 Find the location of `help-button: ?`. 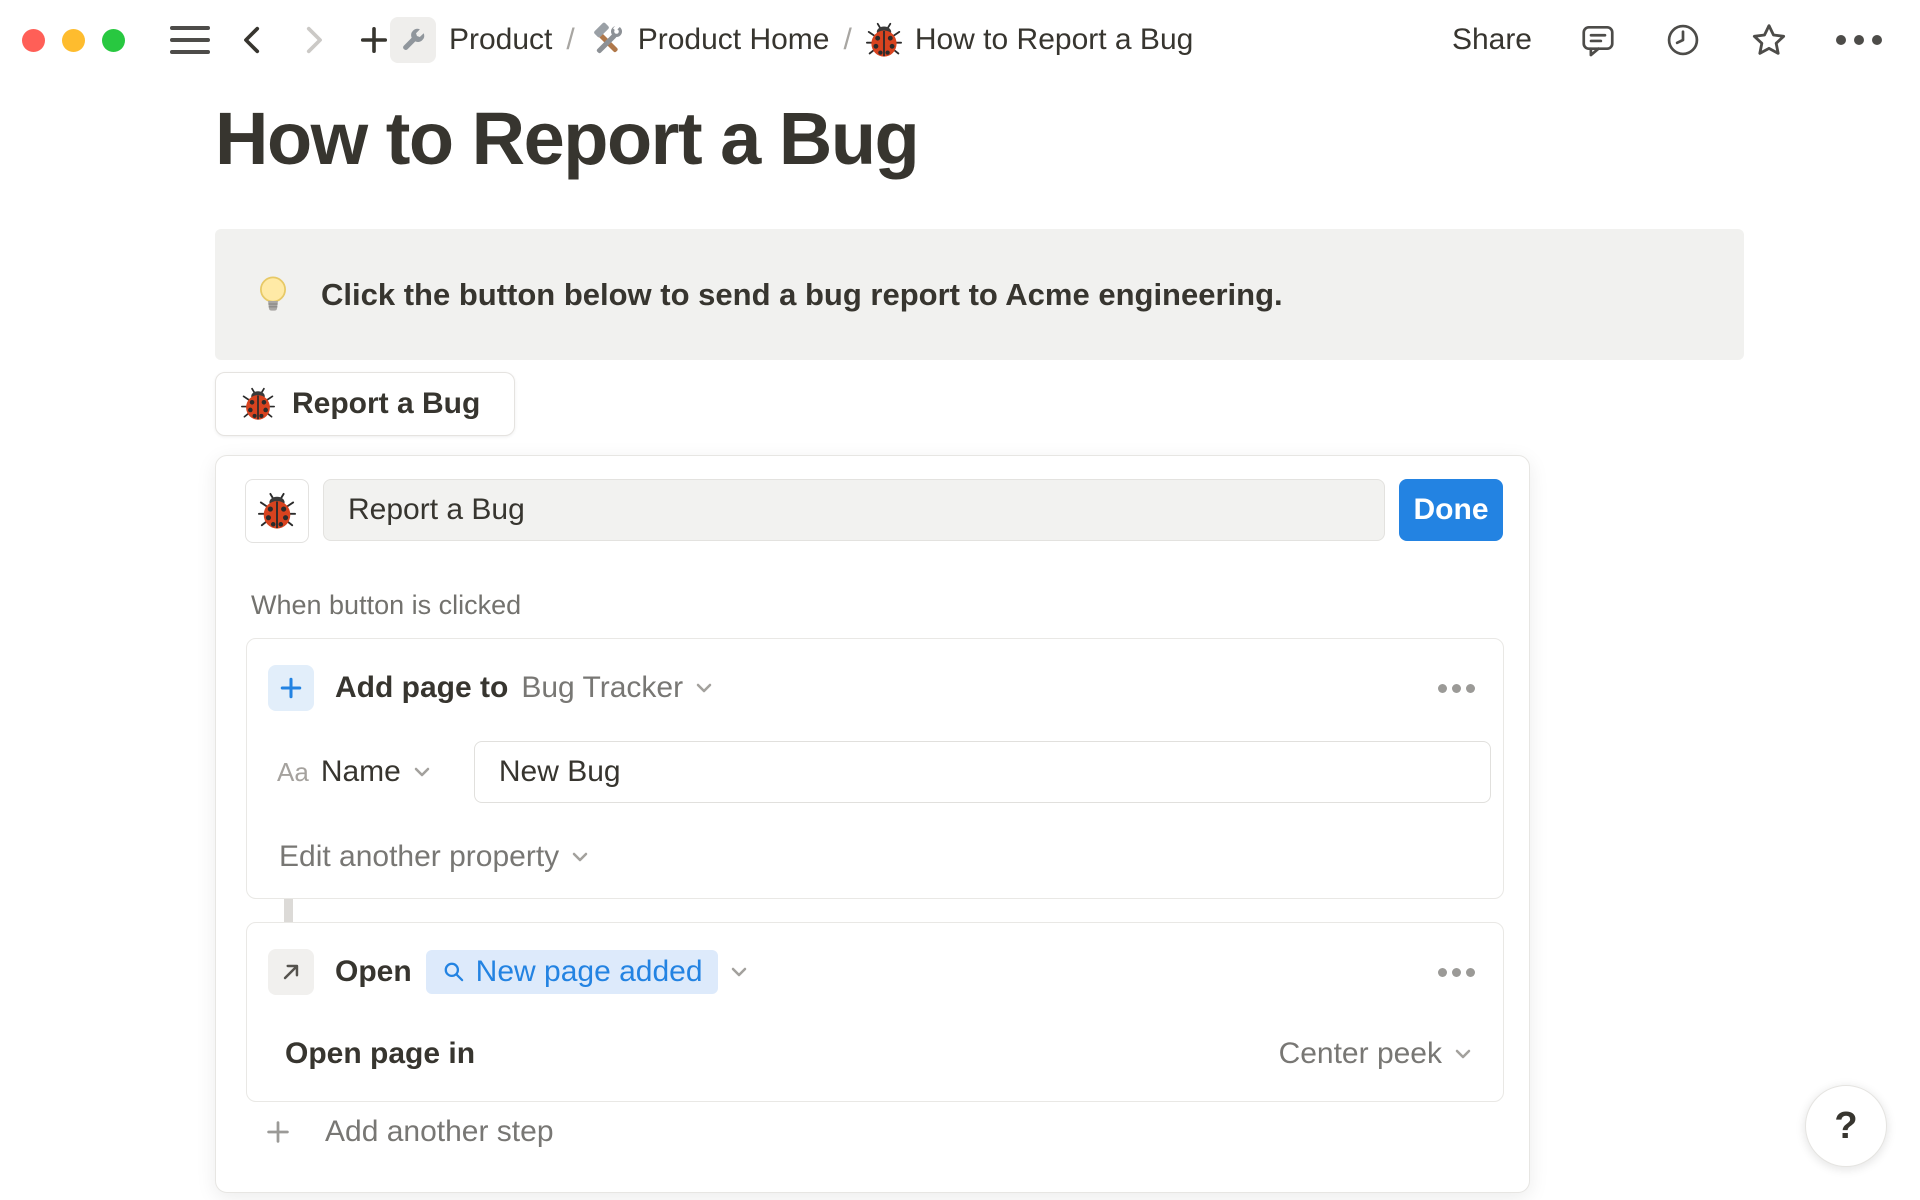

help-button: ? is located at coordinates (1846, 1126).